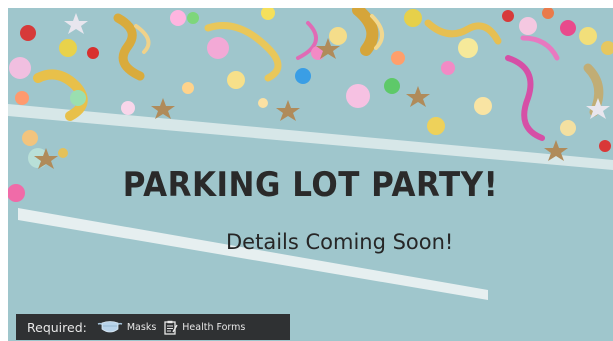  I want to click on requirement-health-forms-label: Health Forms, so click(214, 327).